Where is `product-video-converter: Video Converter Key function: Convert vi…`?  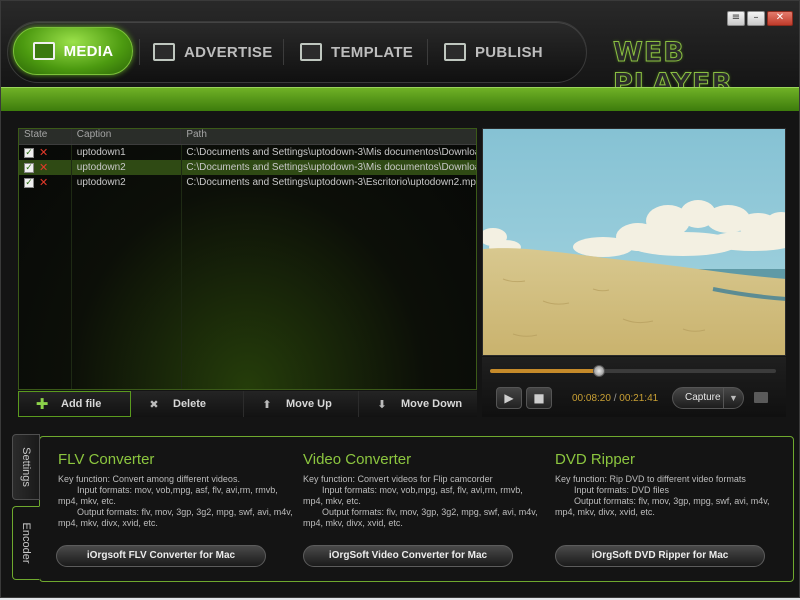
product-video-converter: Video Converter Key function: Convert vi… is located at coordinates (420, 490).